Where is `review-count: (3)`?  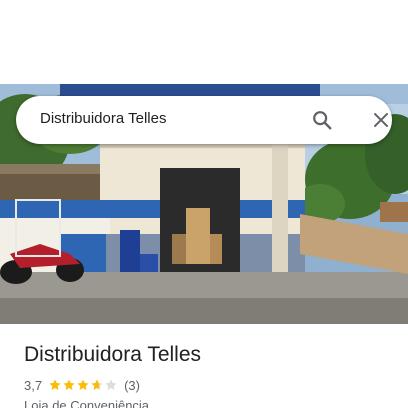
review-count: (3) is located at coordinates (132, 385).